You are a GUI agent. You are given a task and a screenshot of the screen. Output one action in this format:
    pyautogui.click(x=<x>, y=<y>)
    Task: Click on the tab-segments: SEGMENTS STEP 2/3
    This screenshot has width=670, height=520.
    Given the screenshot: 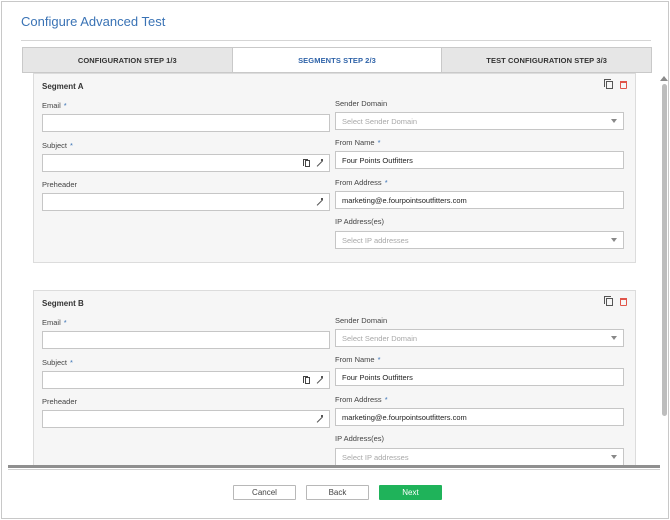 What is the action you would take?
    pyautogui.click(x=337, y=60)
    